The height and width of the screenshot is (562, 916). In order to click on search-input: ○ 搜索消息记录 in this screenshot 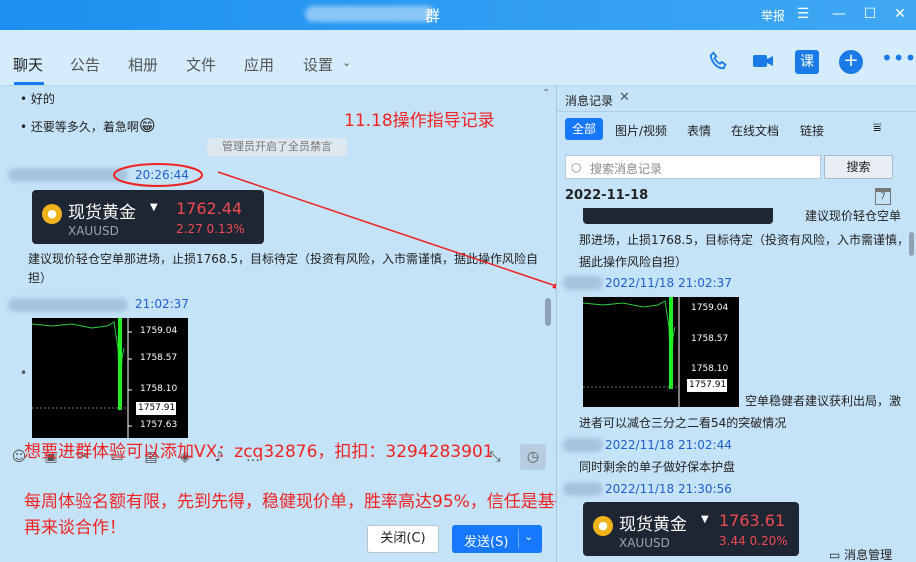, I will do `click(693, 167)`.